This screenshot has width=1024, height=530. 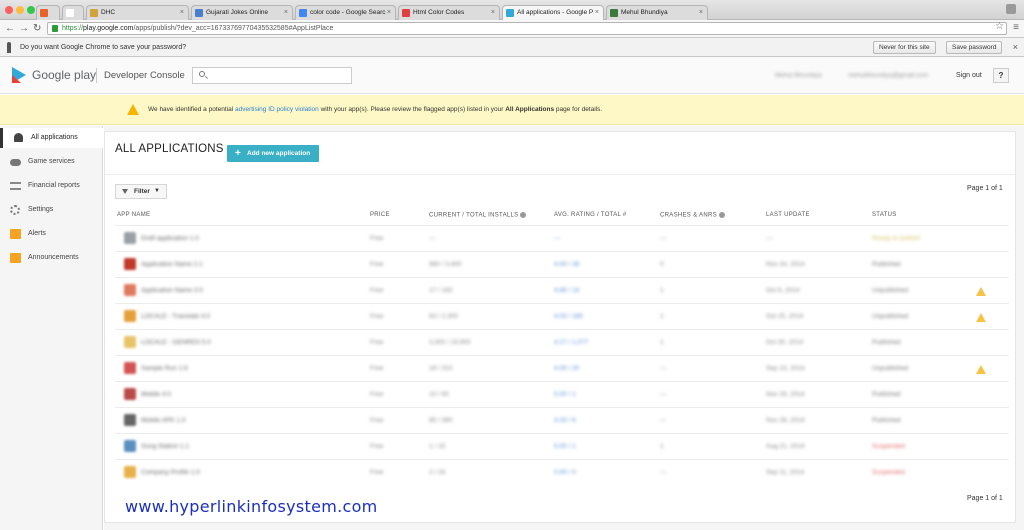 I want to click on policy-violation-link: advertising ID policy violation, so click(x=277, y=109).